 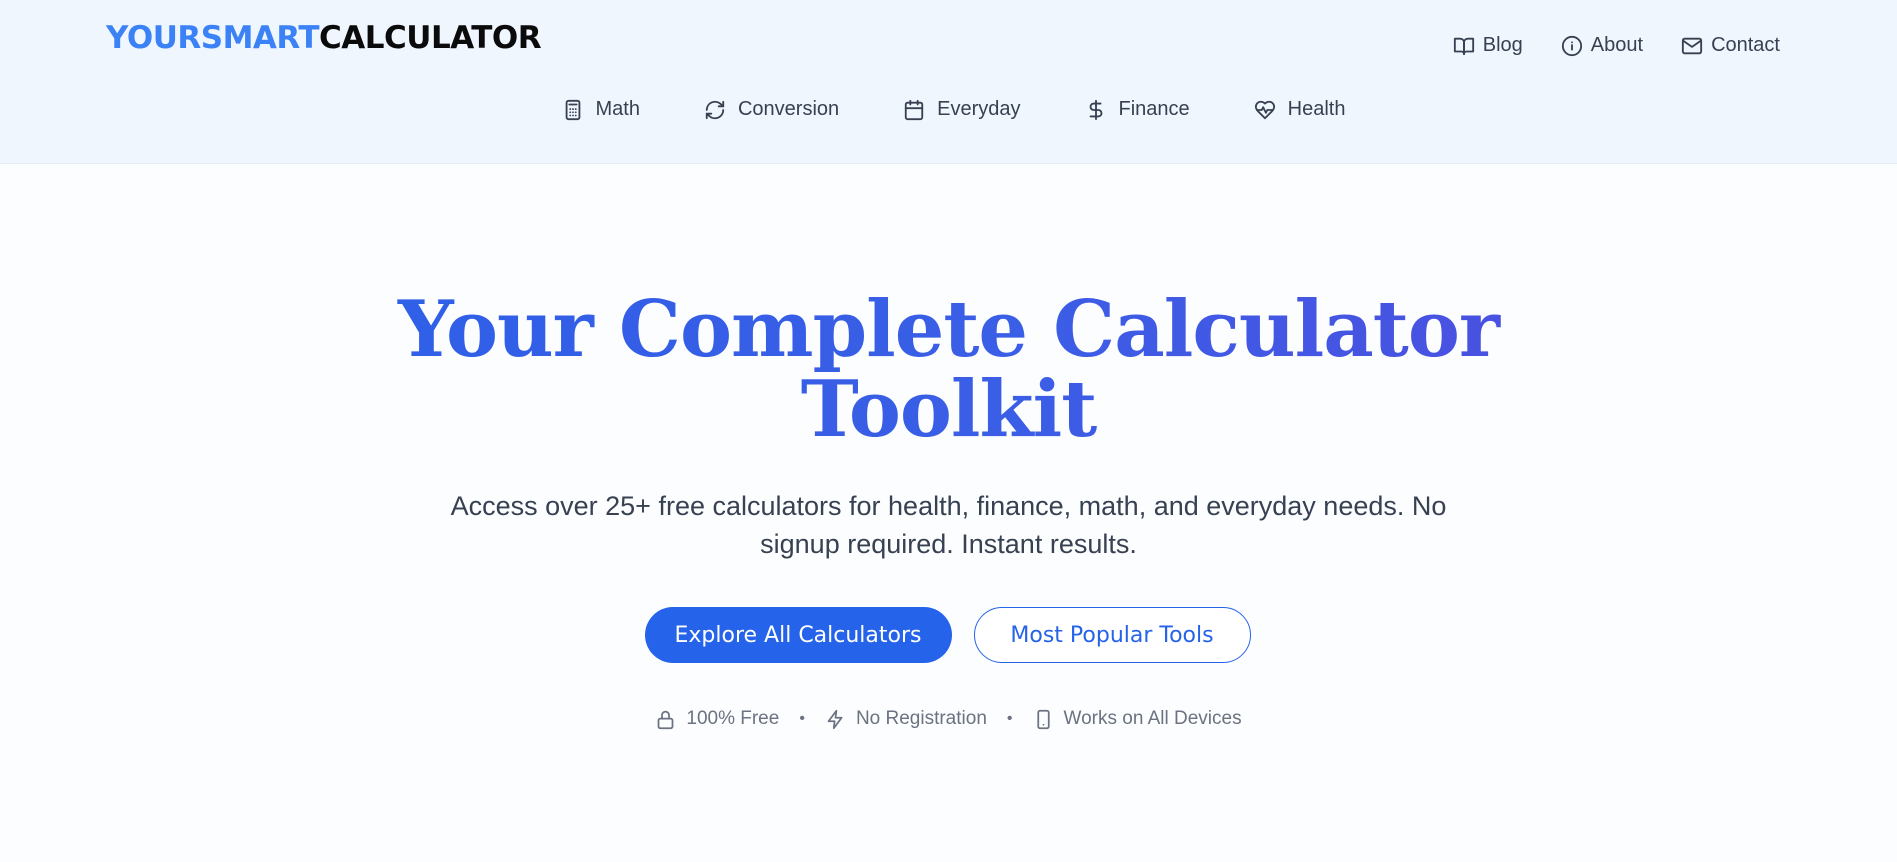 What do you see at coordinates (1316, 109) in the screenshot?
I see `category-health-label: Health` at bounding box center [1316, 109].